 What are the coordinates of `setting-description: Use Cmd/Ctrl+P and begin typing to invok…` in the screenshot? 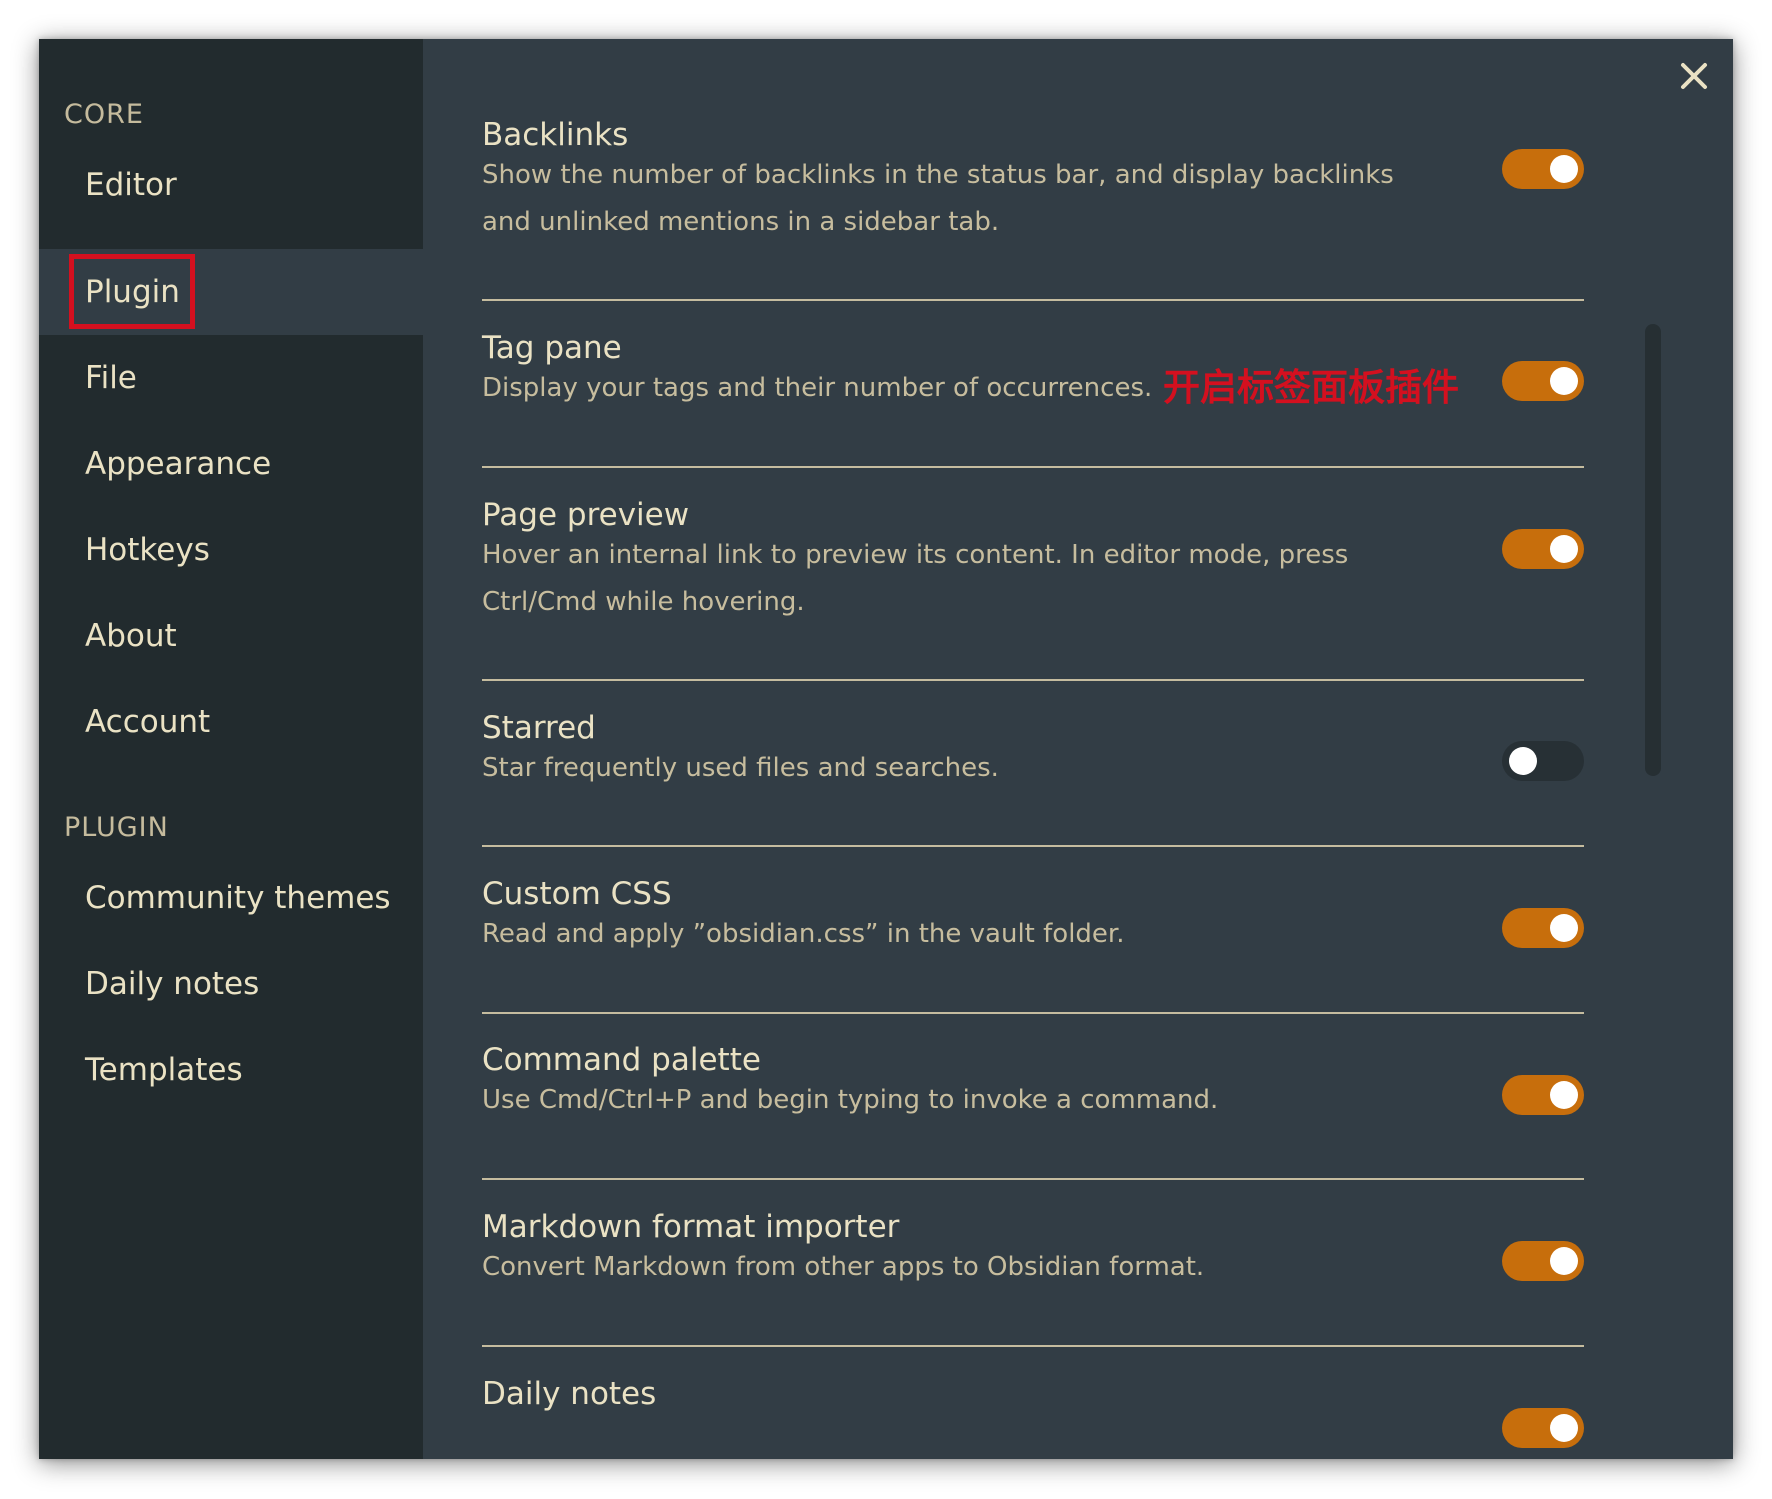 It's located at (850, 1100).